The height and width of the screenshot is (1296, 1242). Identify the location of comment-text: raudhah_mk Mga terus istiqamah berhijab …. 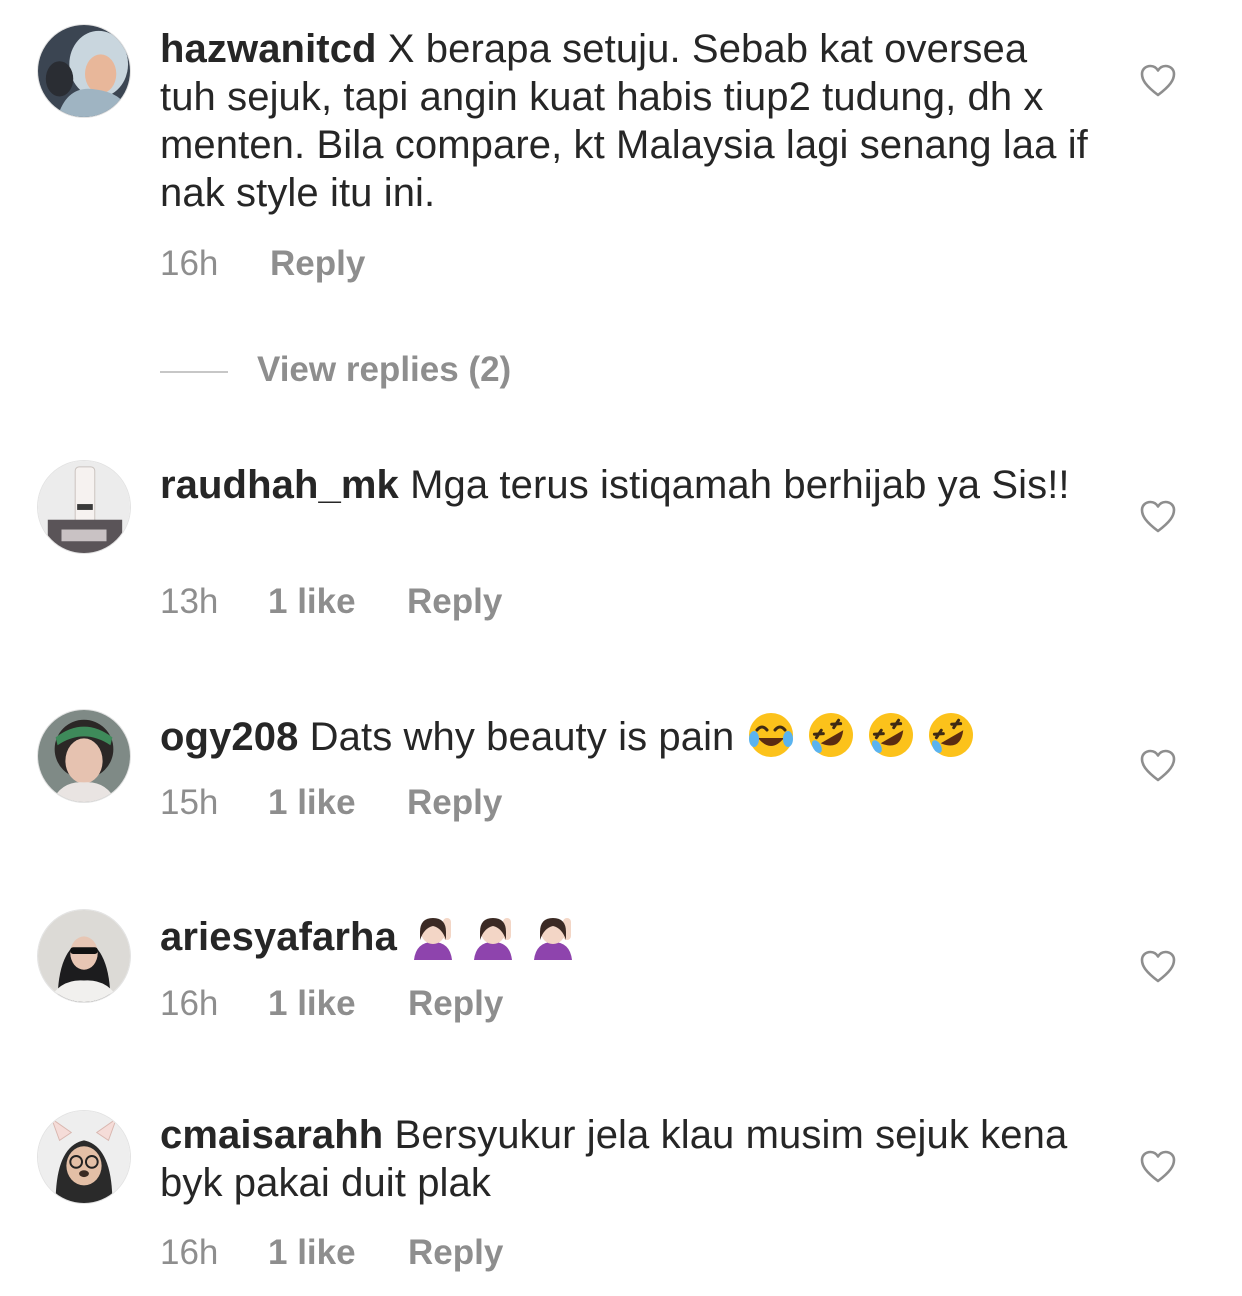
(625, 485).